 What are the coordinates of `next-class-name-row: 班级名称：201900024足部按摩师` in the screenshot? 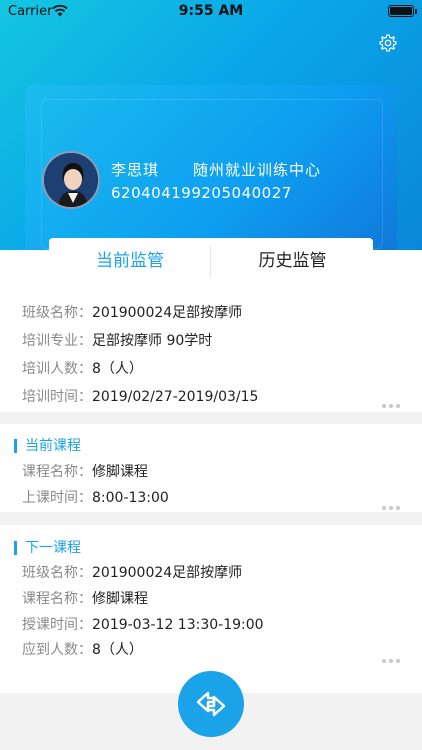 It's located at (132, 573).